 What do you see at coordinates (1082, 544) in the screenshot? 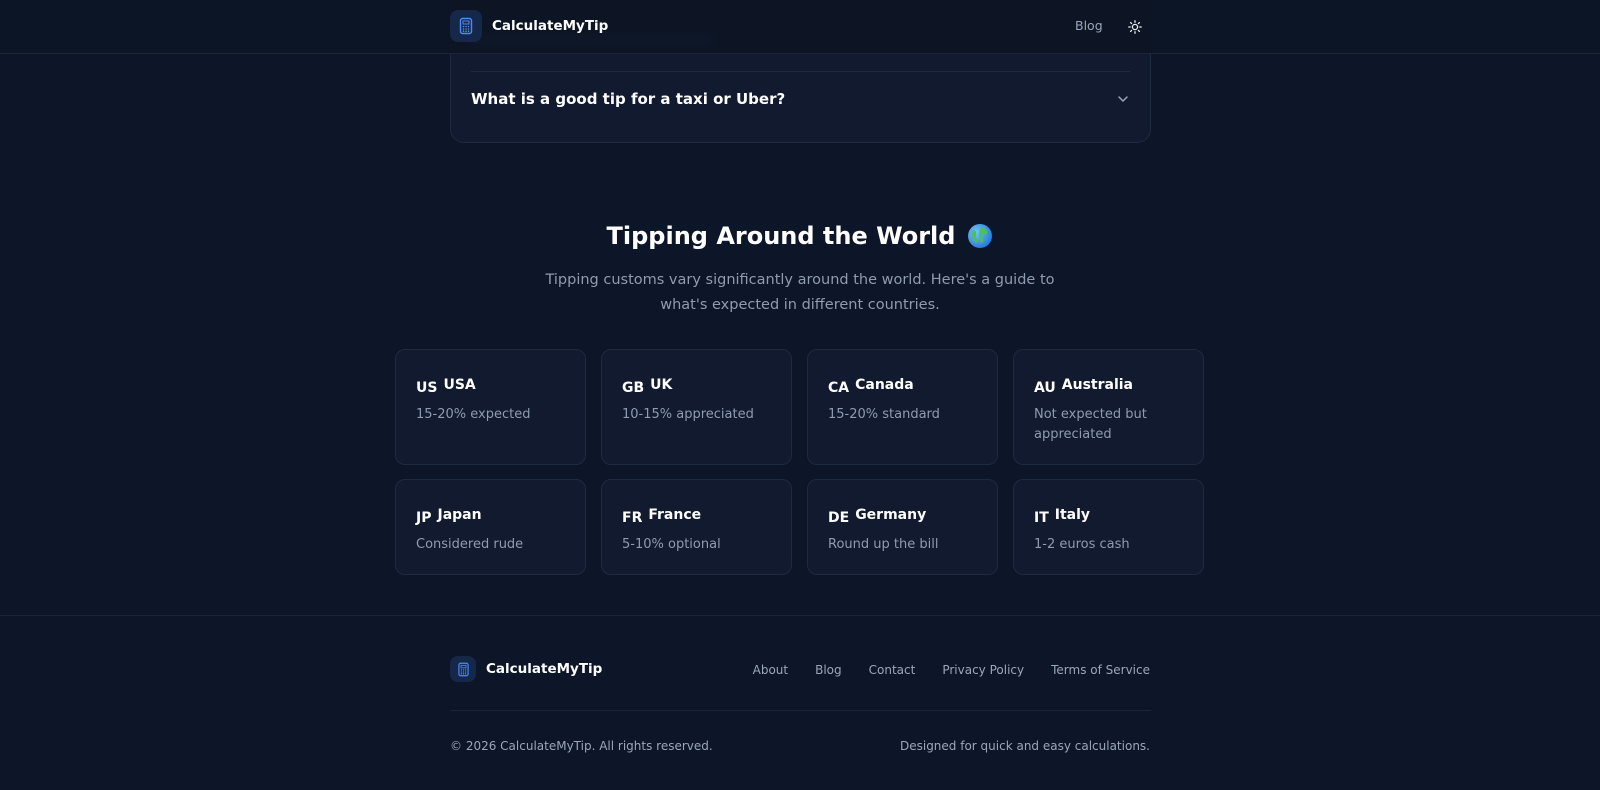
I see `country-tip-note: 1-2 euros cash` at bounding box center [1082, 544].